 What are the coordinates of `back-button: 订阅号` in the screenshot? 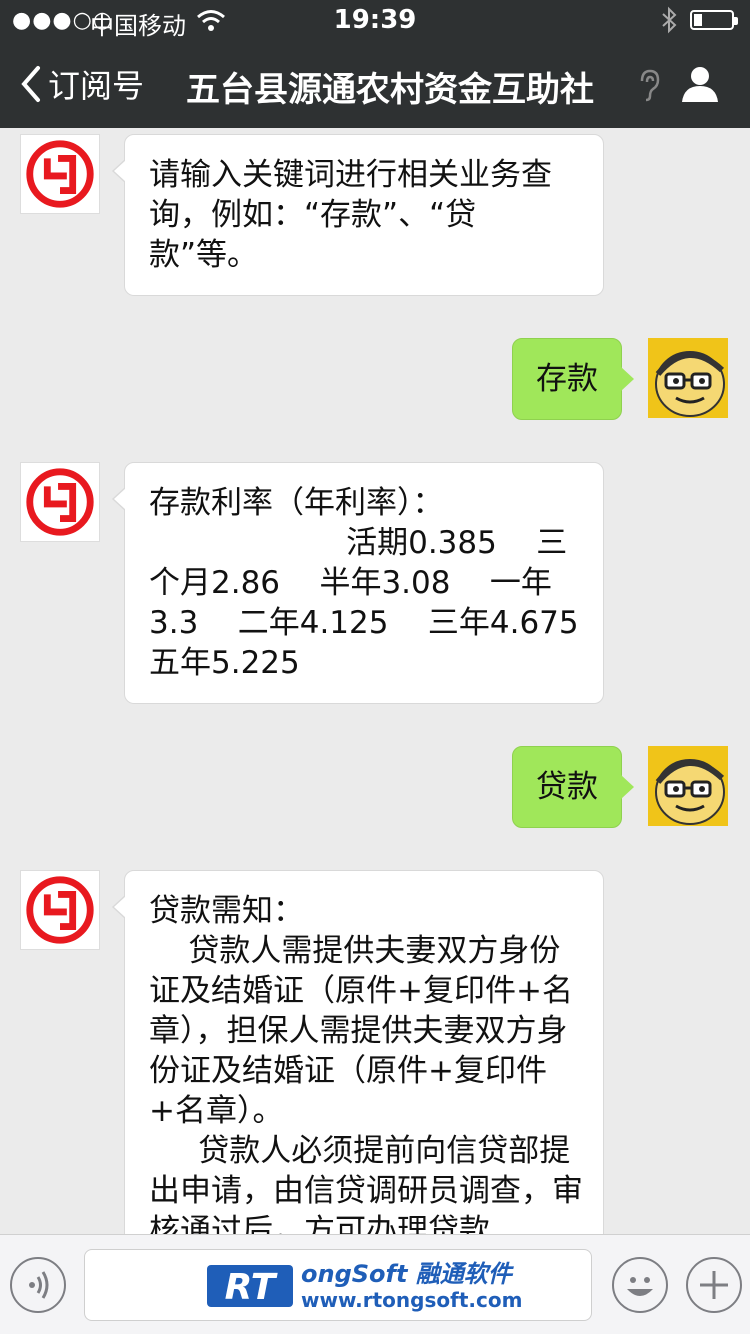 It's located at (81, 84).